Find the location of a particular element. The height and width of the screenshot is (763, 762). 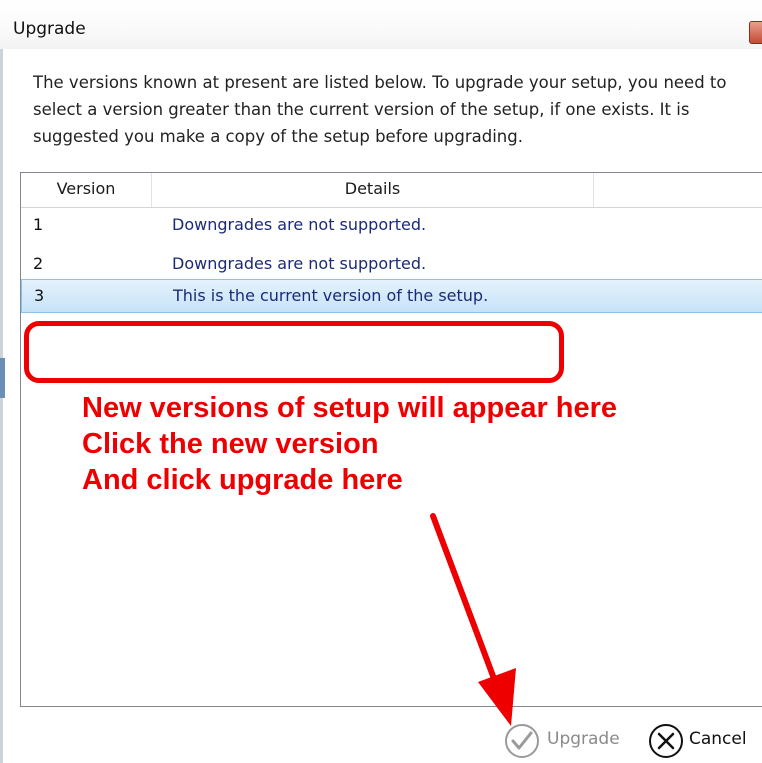

annotation-arrow-icon is located at coordinates (473, 619).